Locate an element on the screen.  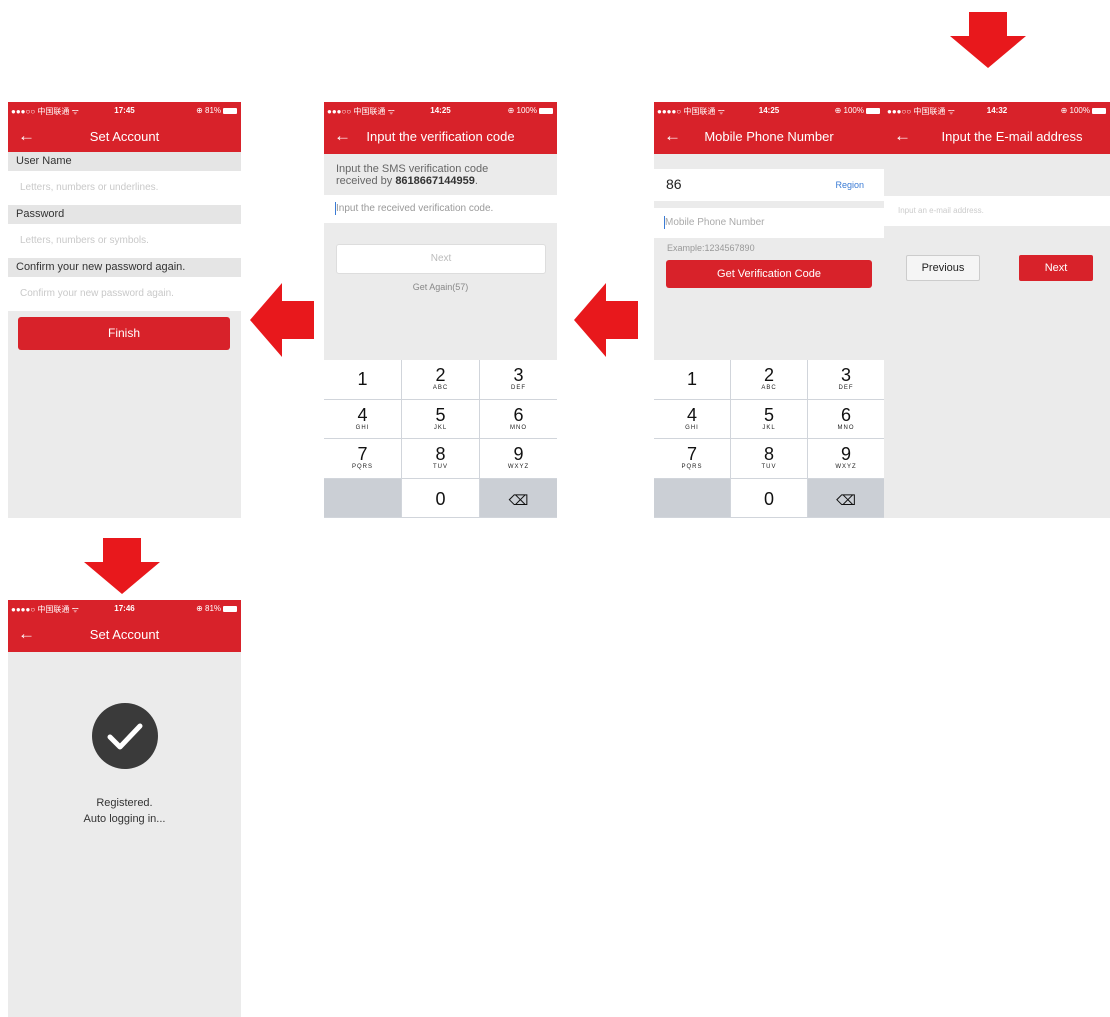
battery-indicator: ⊕ 81% is located at coordinates (216, 608).